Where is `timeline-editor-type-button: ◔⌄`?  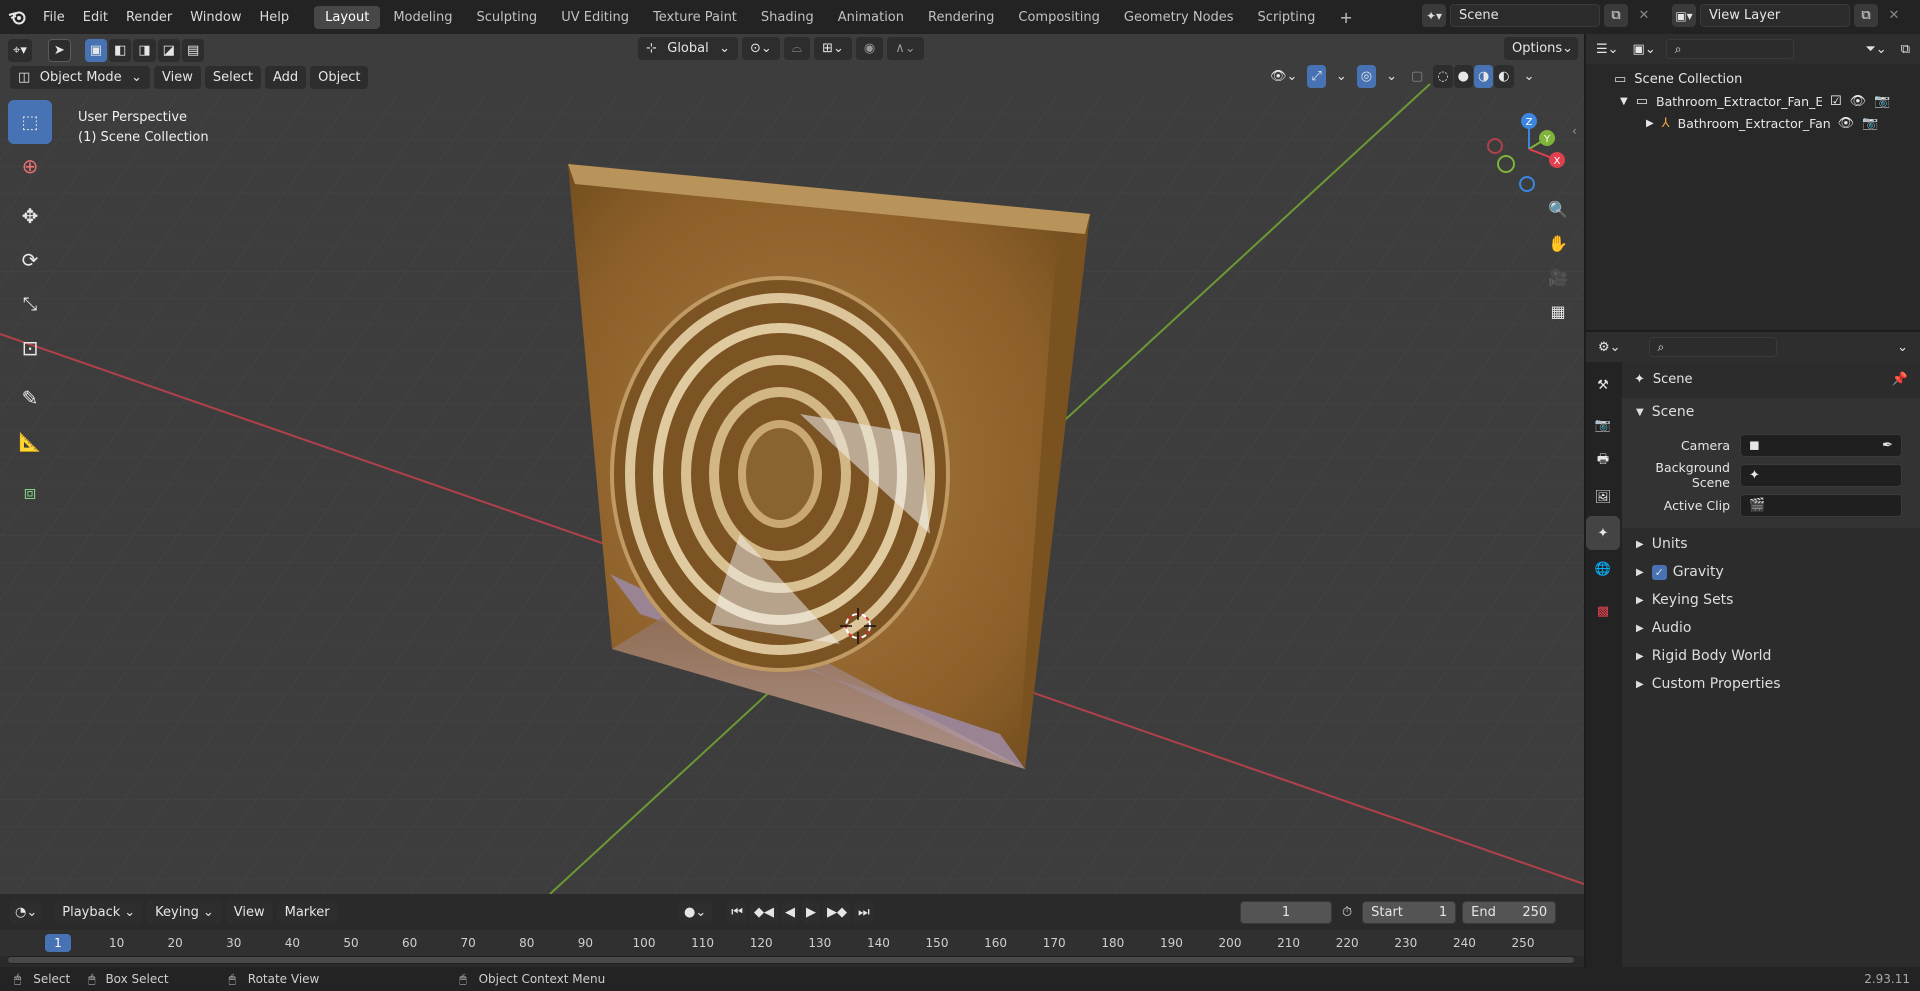
timeline-editor-type-button: ◔⌄ is located at coordinates (26, 912).